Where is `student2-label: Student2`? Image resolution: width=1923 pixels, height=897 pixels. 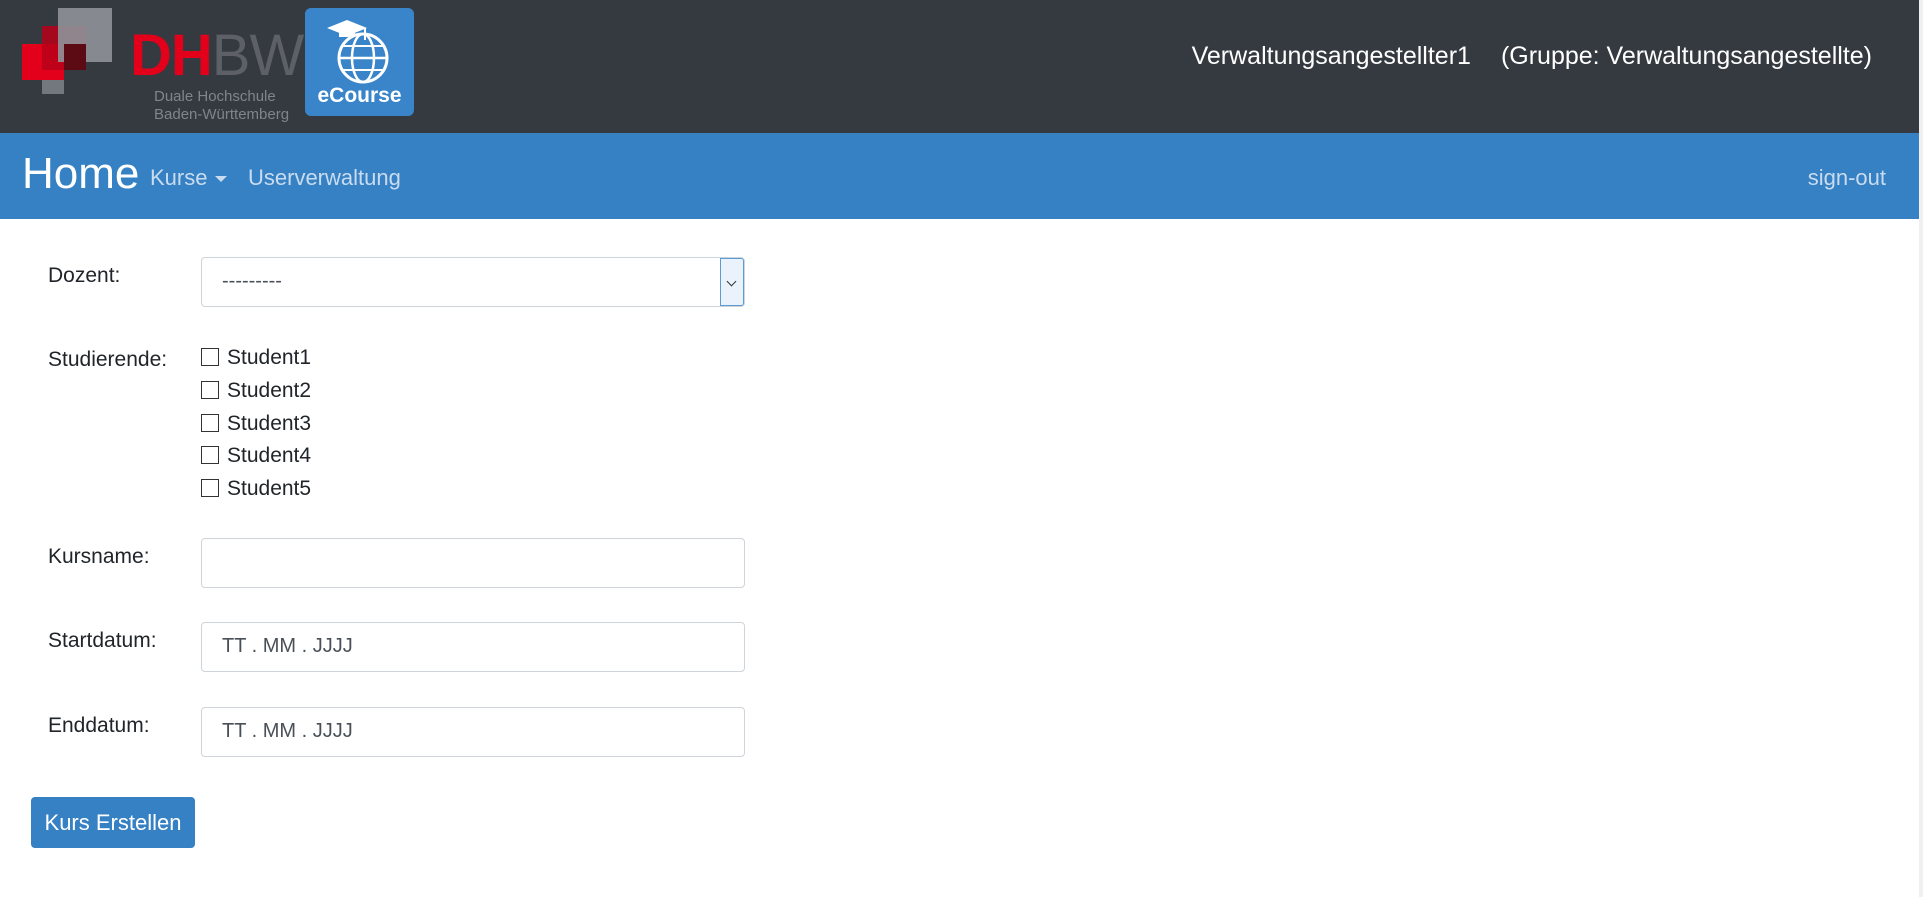 student2-label: Student2 is located at coordinates (269, 390).